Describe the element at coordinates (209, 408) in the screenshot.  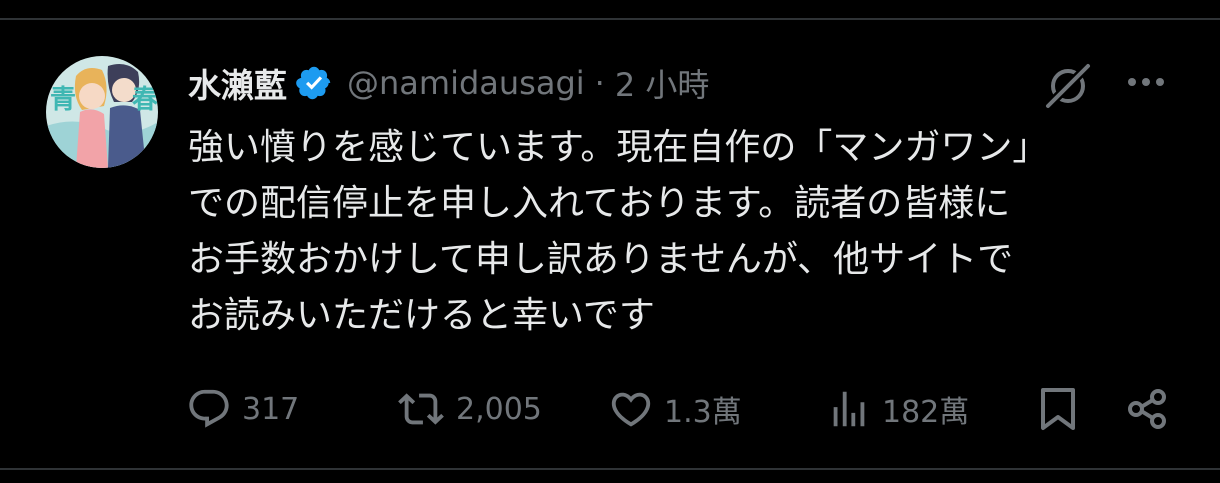
I see `reply-icon` at that location.